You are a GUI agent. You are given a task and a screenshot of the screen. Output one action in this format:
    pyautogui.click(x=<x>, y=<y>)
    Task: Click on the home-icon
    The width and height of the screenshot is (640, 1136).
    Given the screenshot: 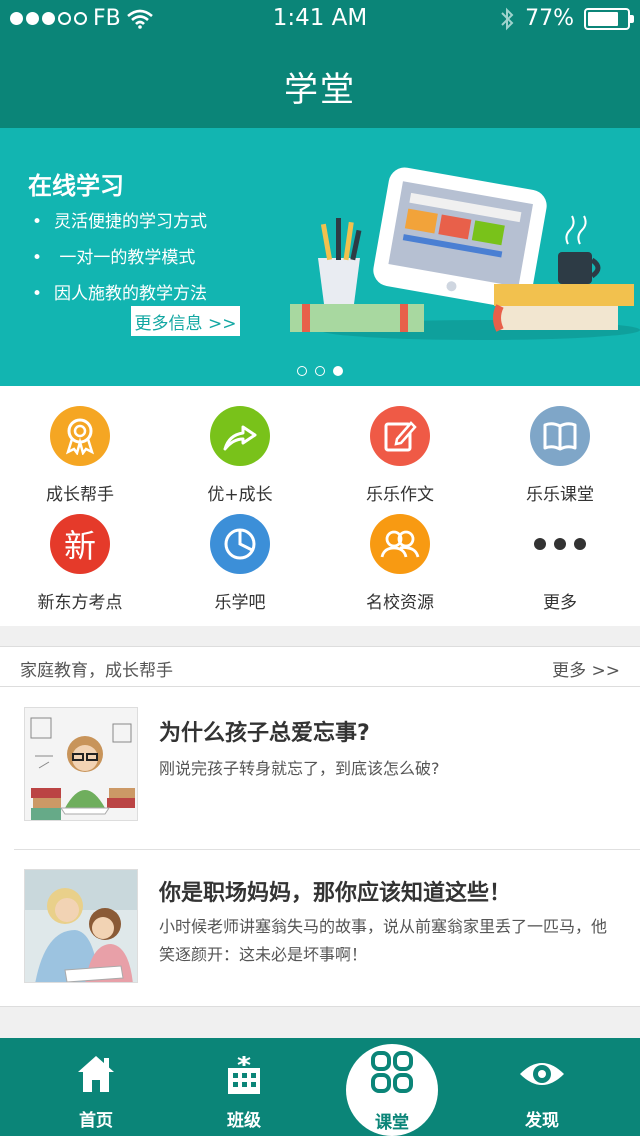 What is the action you would take?
    pyautogui.click(x=96, y=1074)
    